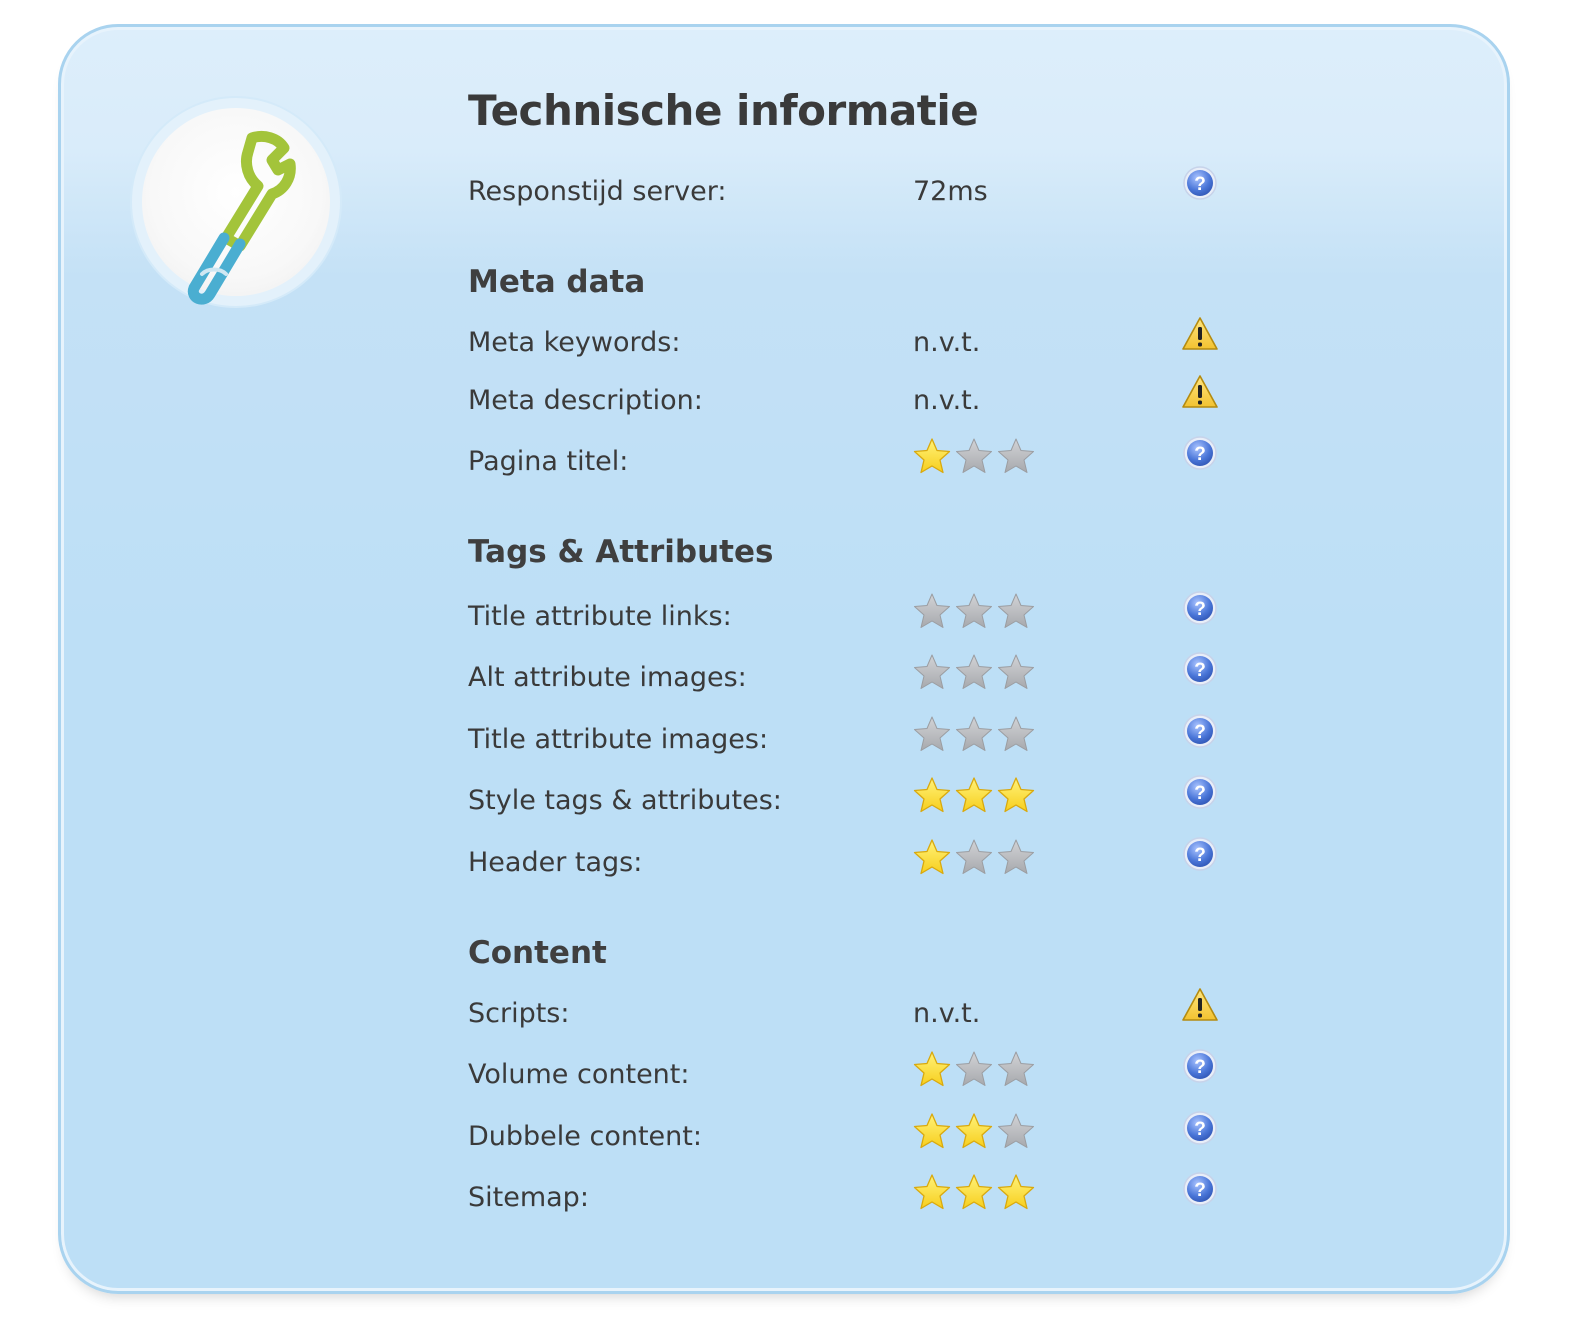 This screenshot has height=1344, width=1580. What do you see at coordinates (585, 1136) in the screenshot?
I see `row-label: Dubbele content:` at bounding box center [585, 1136].